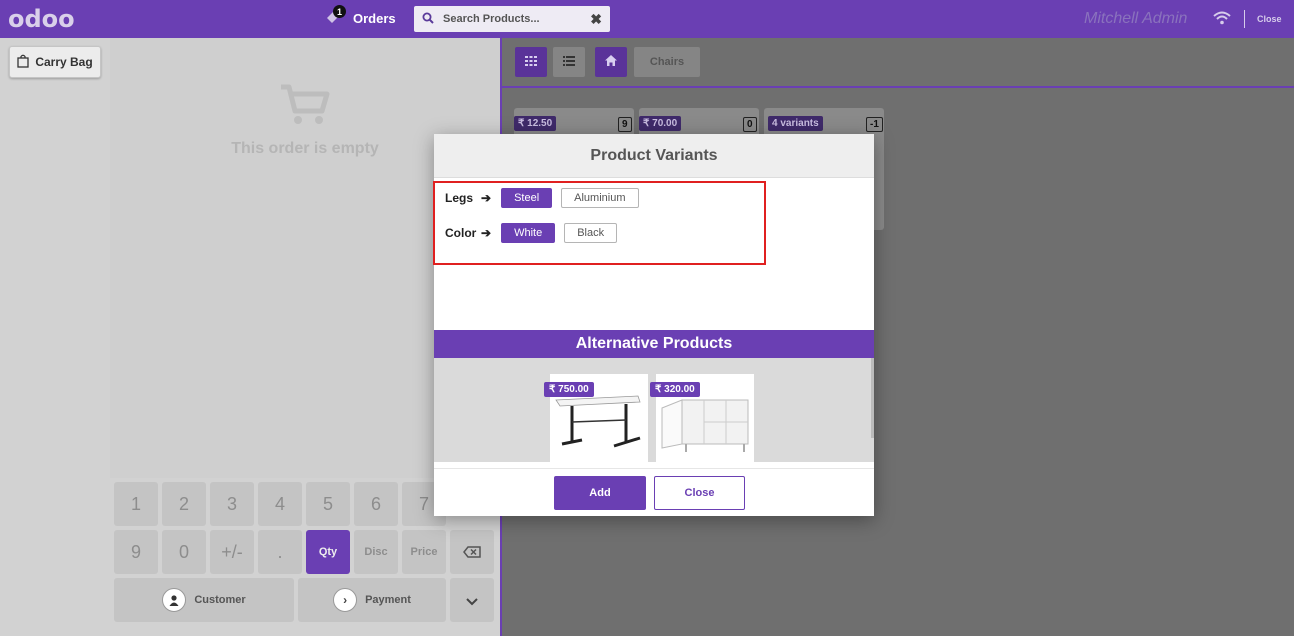 The image size is (1294, 636). I want to click on numpad-key-2: 2, so click(184, 504).